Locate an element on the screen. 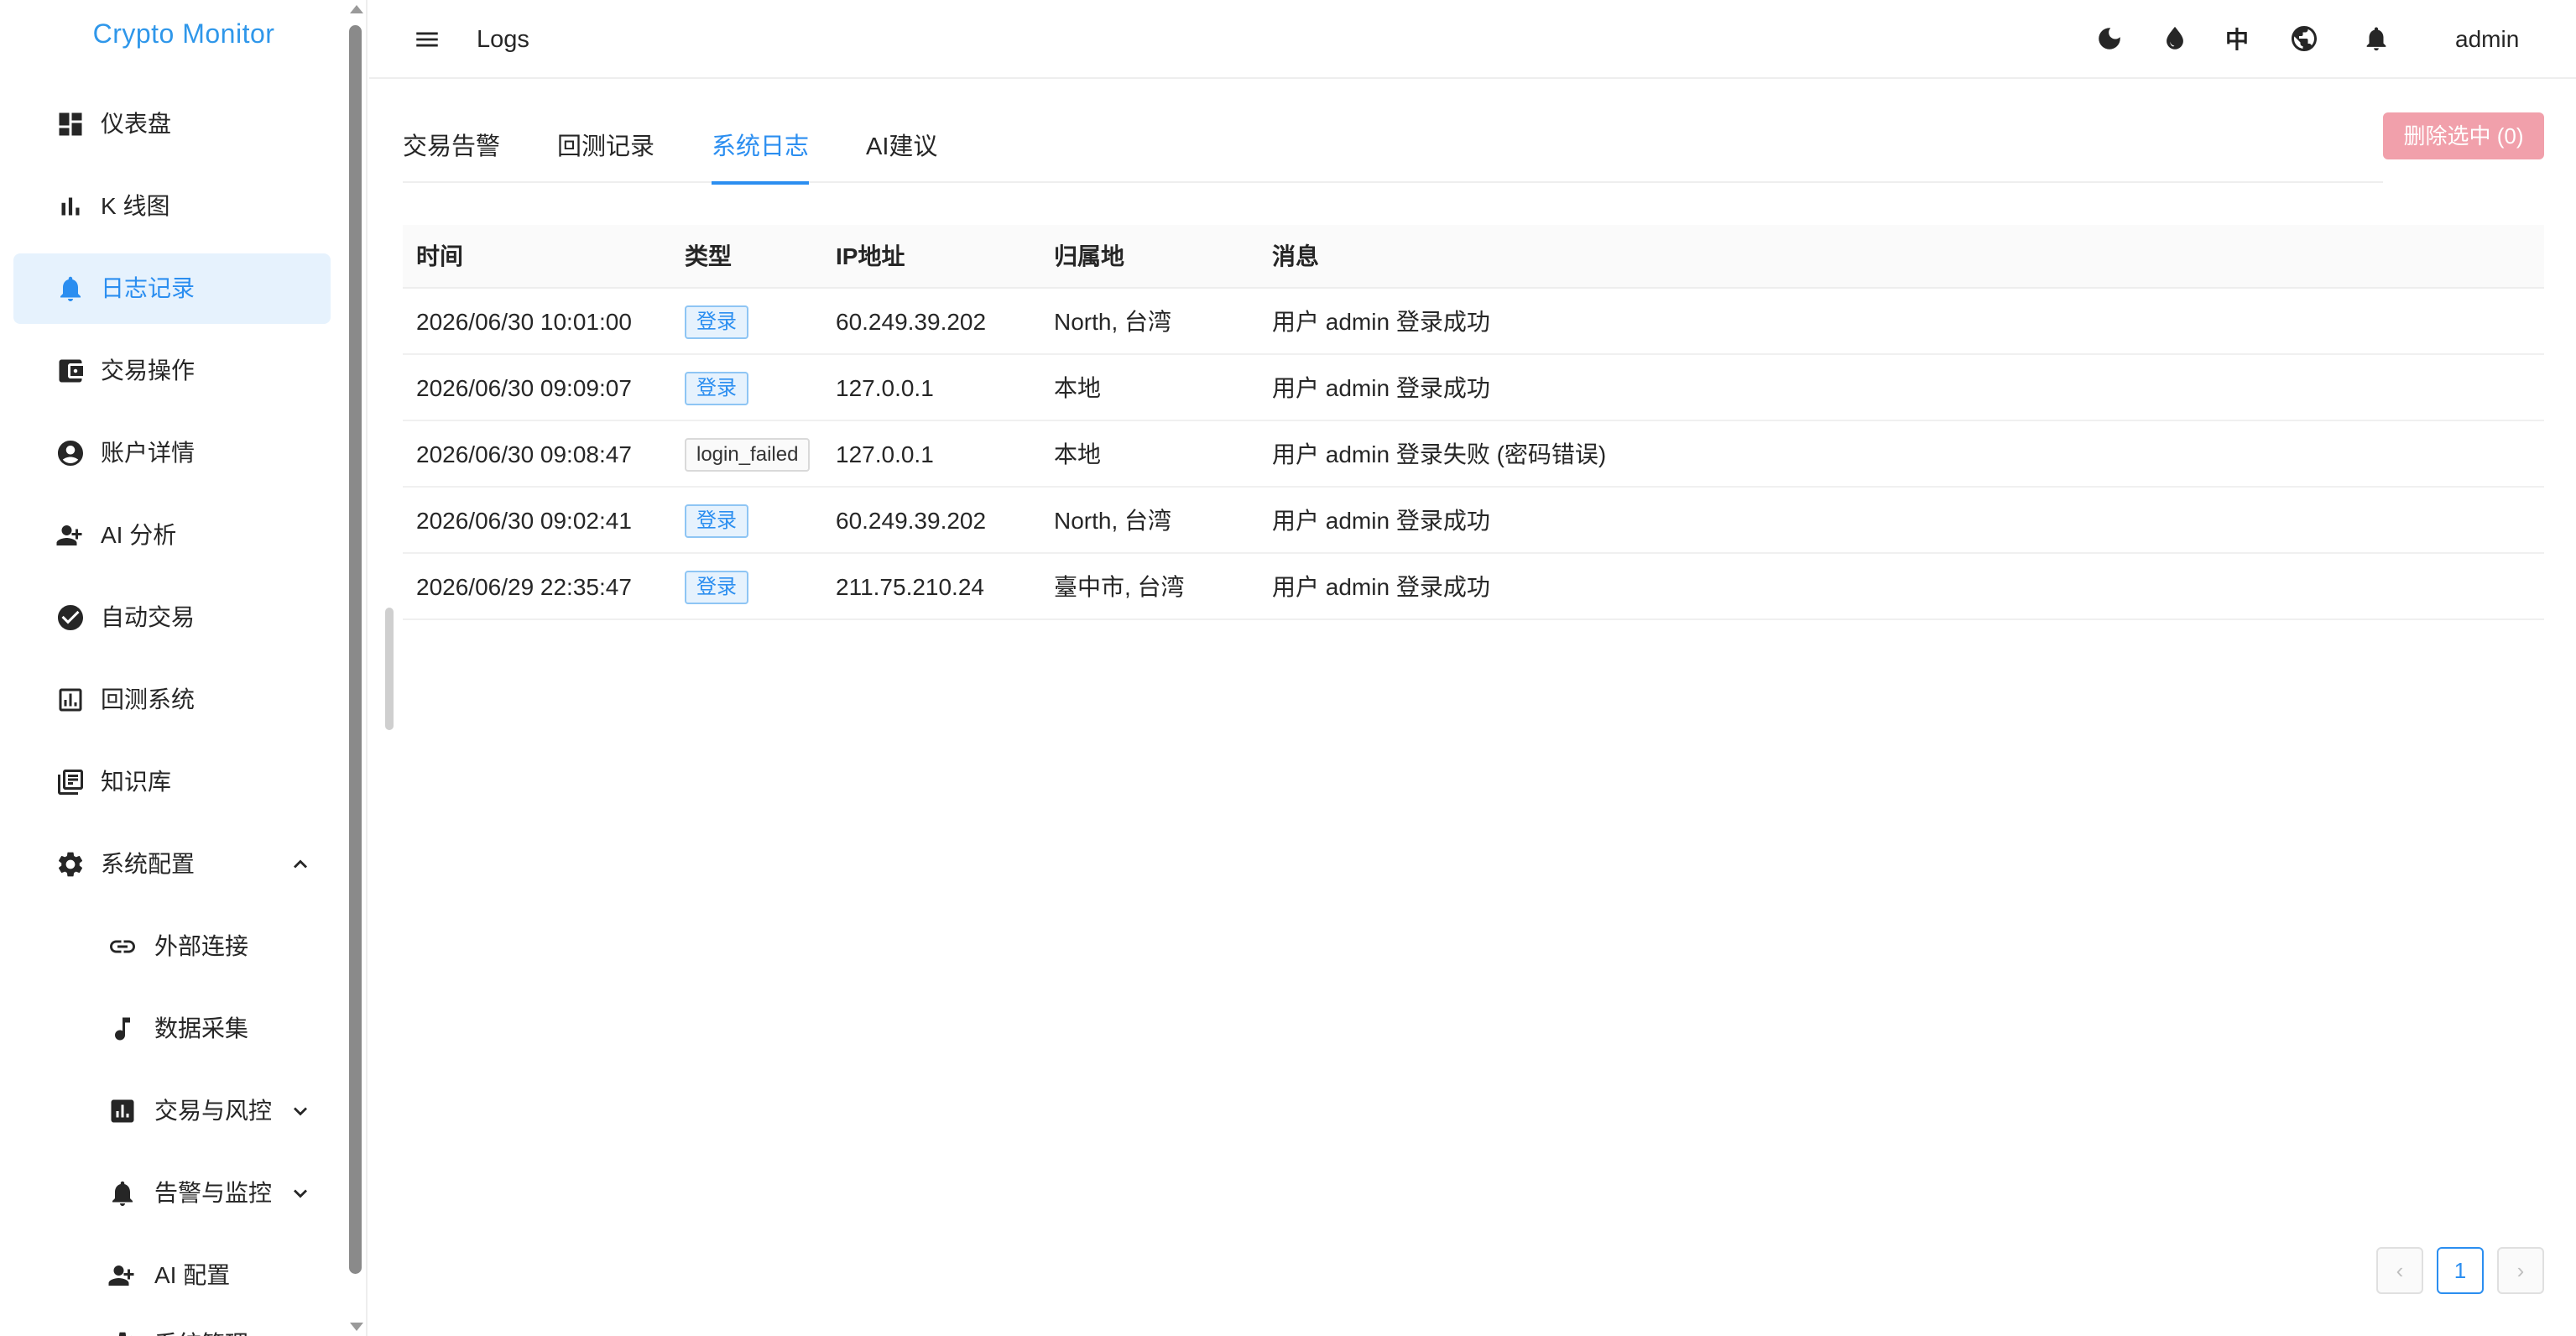 Image resolution: width=2576 pixels, height=1336 pixels. theme-color-toggle is located at coordinates (2175, 38).